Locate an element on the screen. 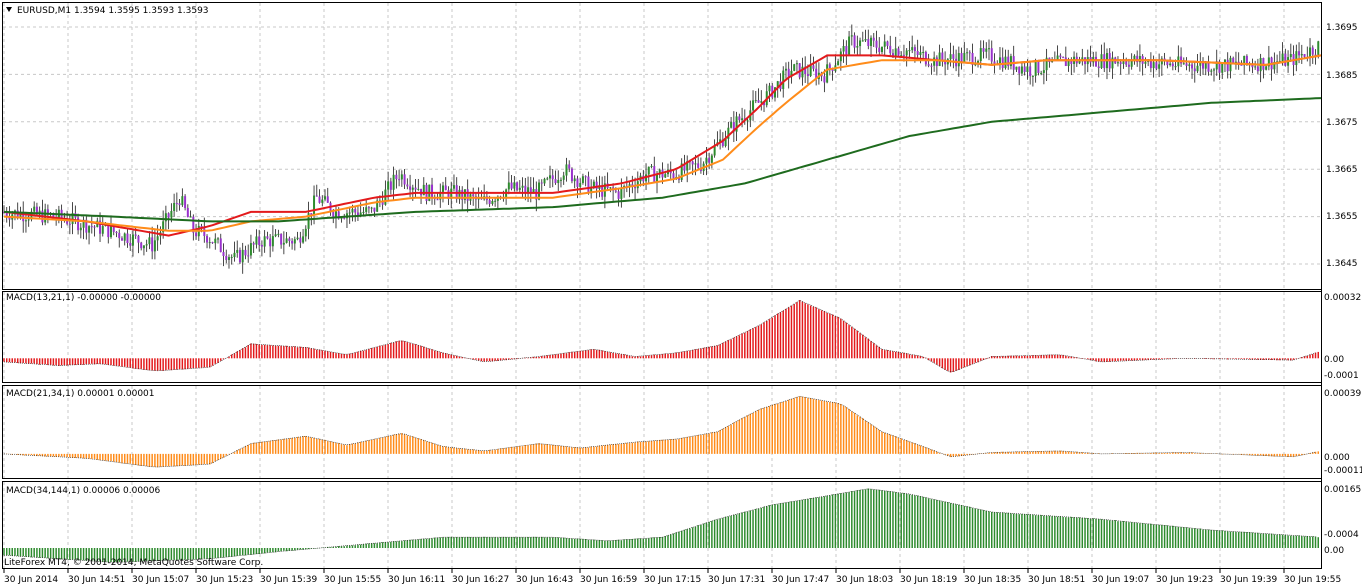 This screenshot has height=587, width=1362. time-label: 30 Jun 18:35 is located at coordinates (992, 580).